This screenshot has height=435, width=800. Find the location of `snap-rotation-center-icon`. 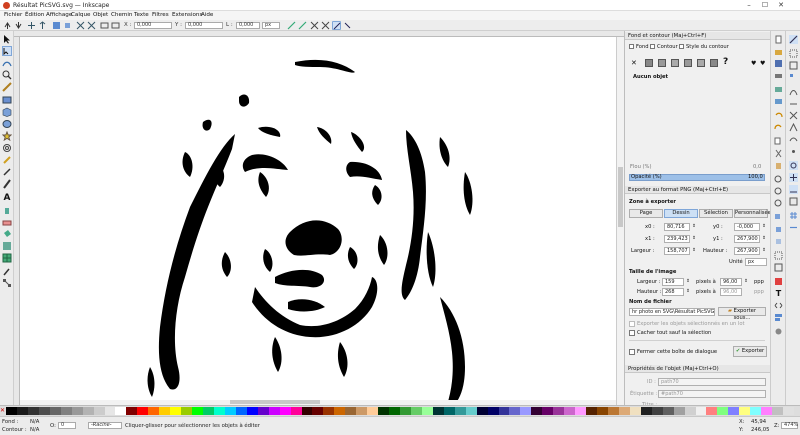

snap-rotation-center-icon is located at coordinates (793, 177).